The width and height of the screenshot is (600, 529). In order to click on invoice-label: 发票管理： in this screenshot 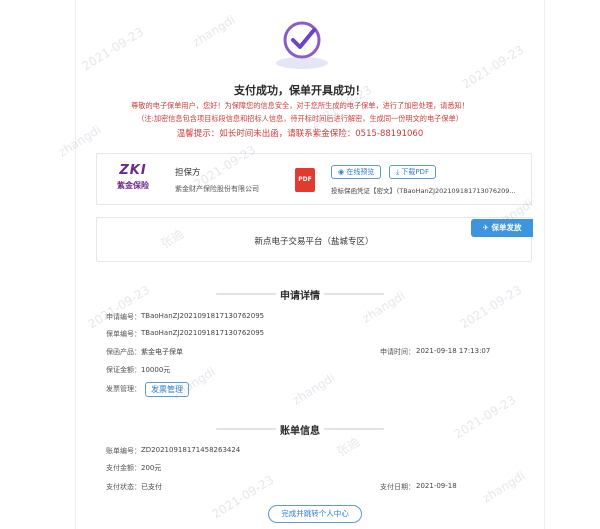, I will do `click(123, 389)`.